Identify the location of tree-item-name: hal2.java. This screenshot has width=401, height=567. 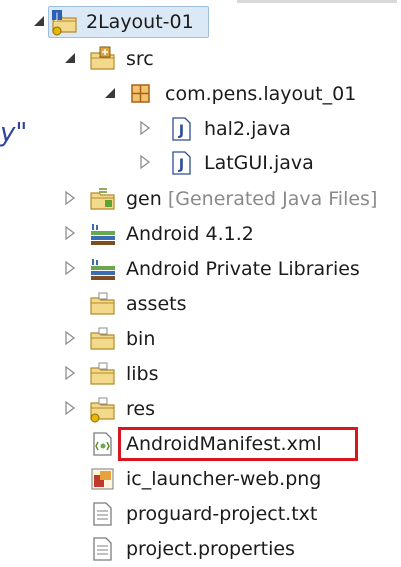
(247, 129).